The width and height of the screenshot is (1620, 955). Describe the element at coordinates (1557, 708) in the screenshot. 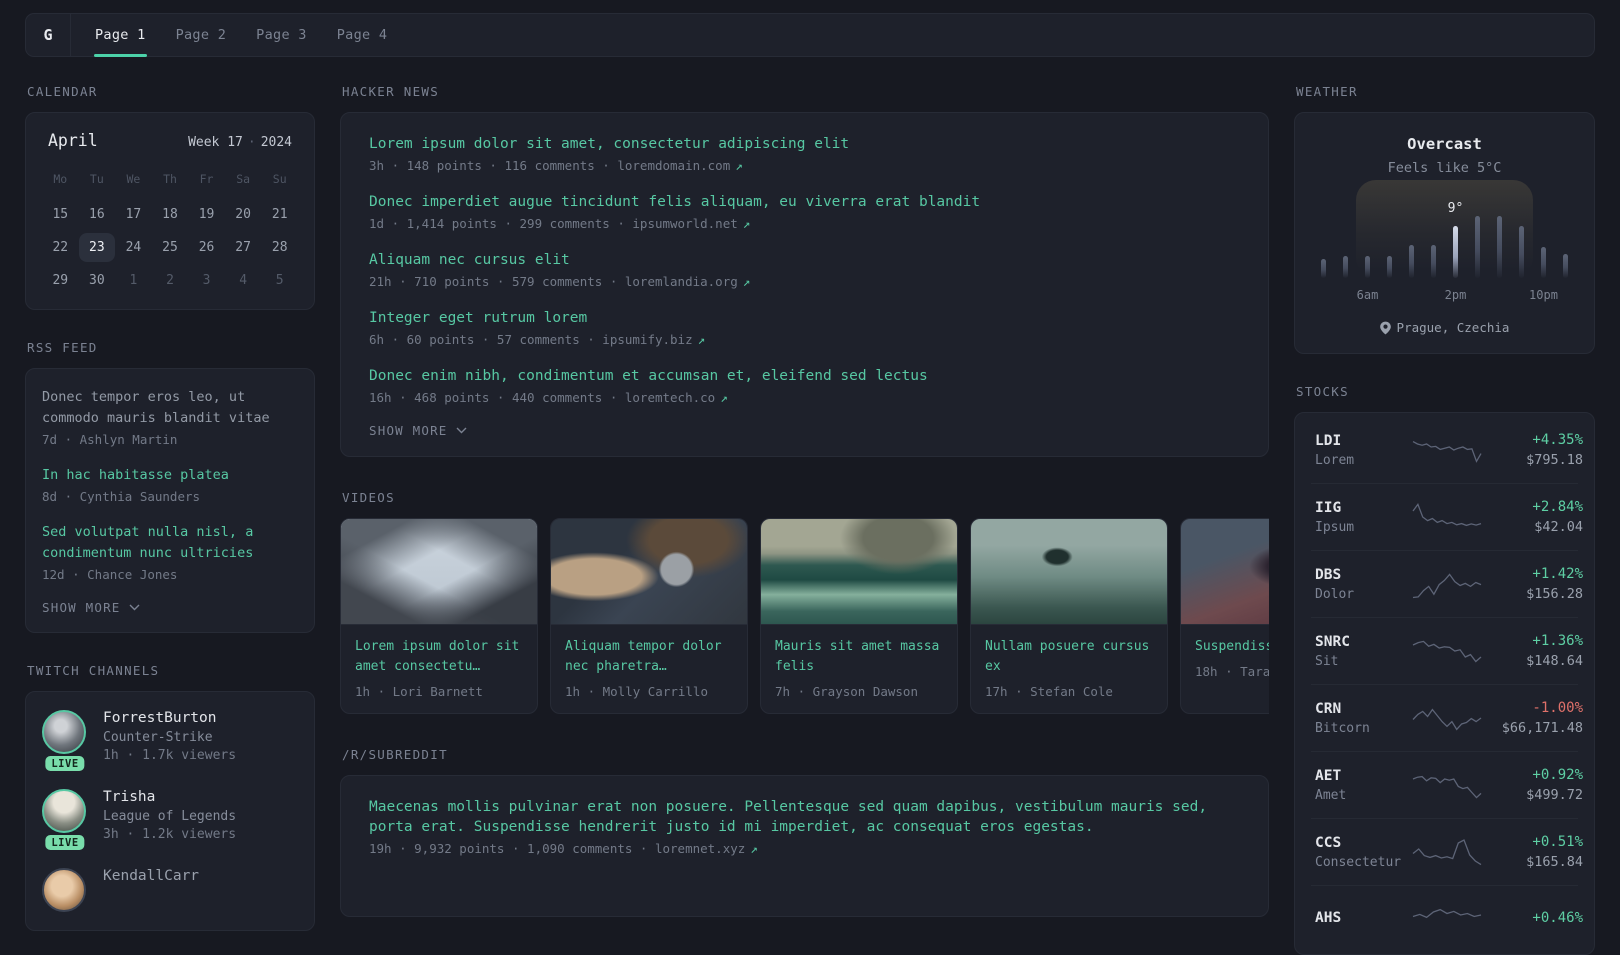

I see `stock-change: -1.00%` at that location.